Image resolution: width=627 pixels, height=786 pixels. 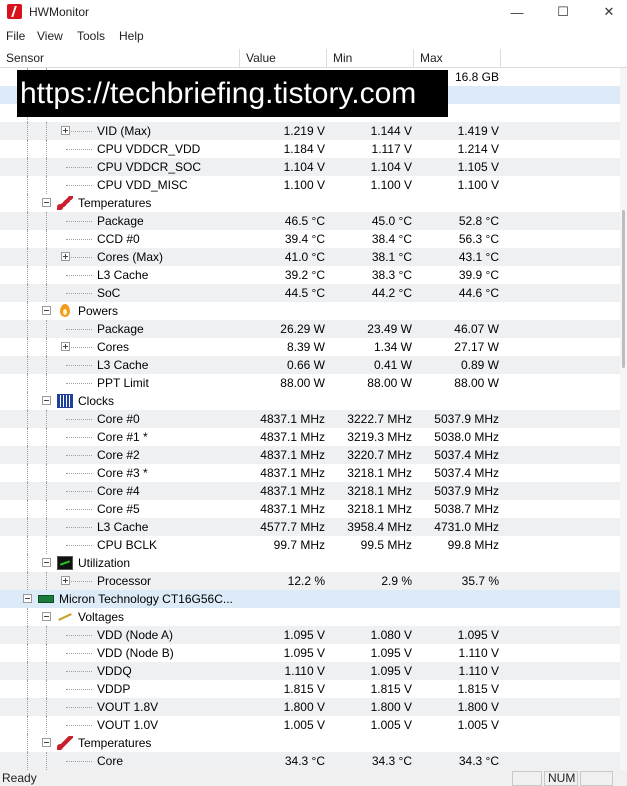 What do you see at coordinates (310, 383) in the screenshot?
I see `sensor-row: PPT Limit 88.00 W 88.00 W 88.00 W` at bounding box center [310, 383].